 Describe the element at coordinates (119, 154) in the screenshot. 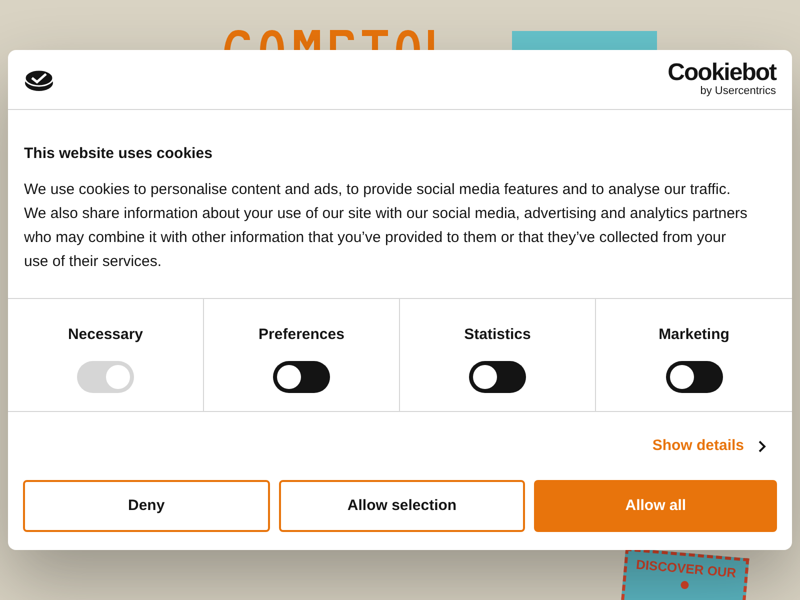

I see `dialog-title: This website uses cookies` at that location.